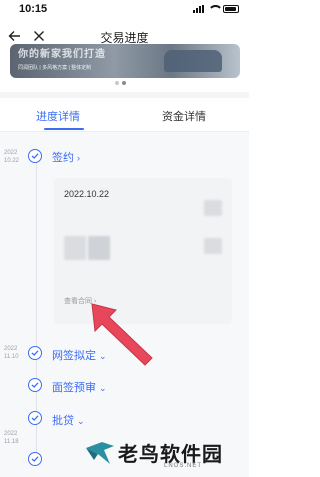 This screenshot has height=477, width=320. I want to click on pagination-dot-active, so click(124, 83).